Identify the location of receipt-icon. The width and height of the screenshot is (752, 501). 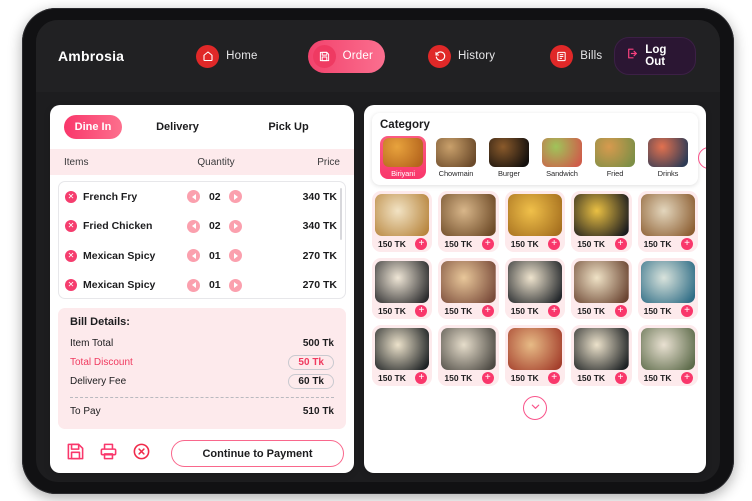
(562, 56).